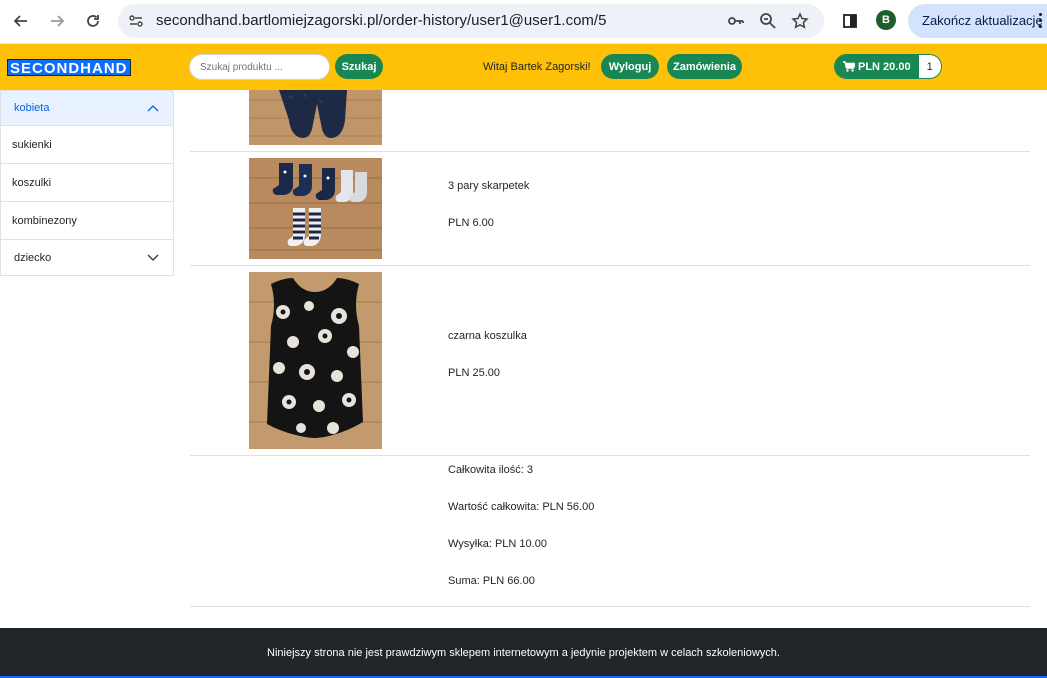  I want to click on product-image-pants, so click(315, 117).